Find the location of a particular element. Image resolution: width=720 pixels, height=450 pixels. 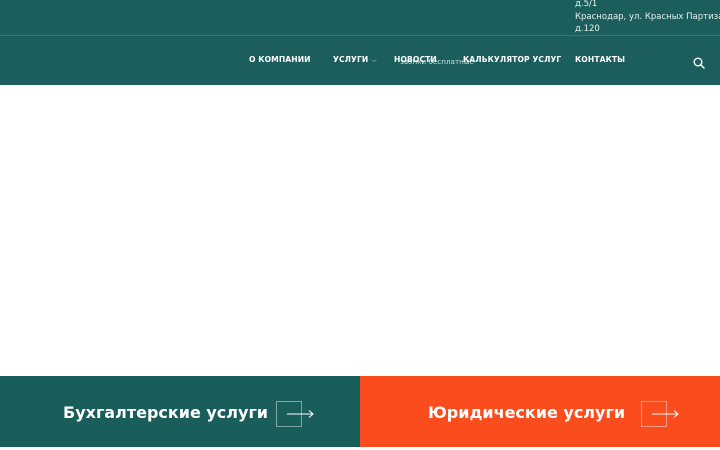

legal-services-arrow-button is located at coordinates (663, 414).